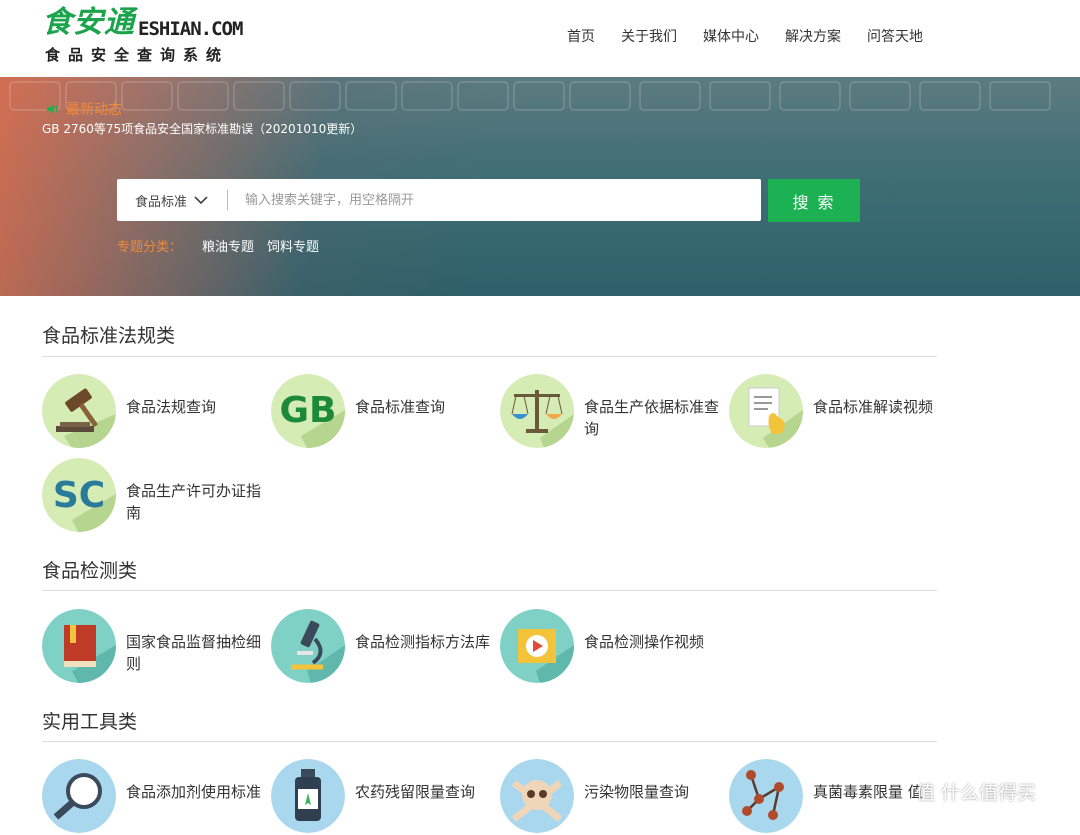 This screenshot has height=835, width=1080. I want to click on tile-testing-method-library: 食品检测指标方法库, so click(383, 647).